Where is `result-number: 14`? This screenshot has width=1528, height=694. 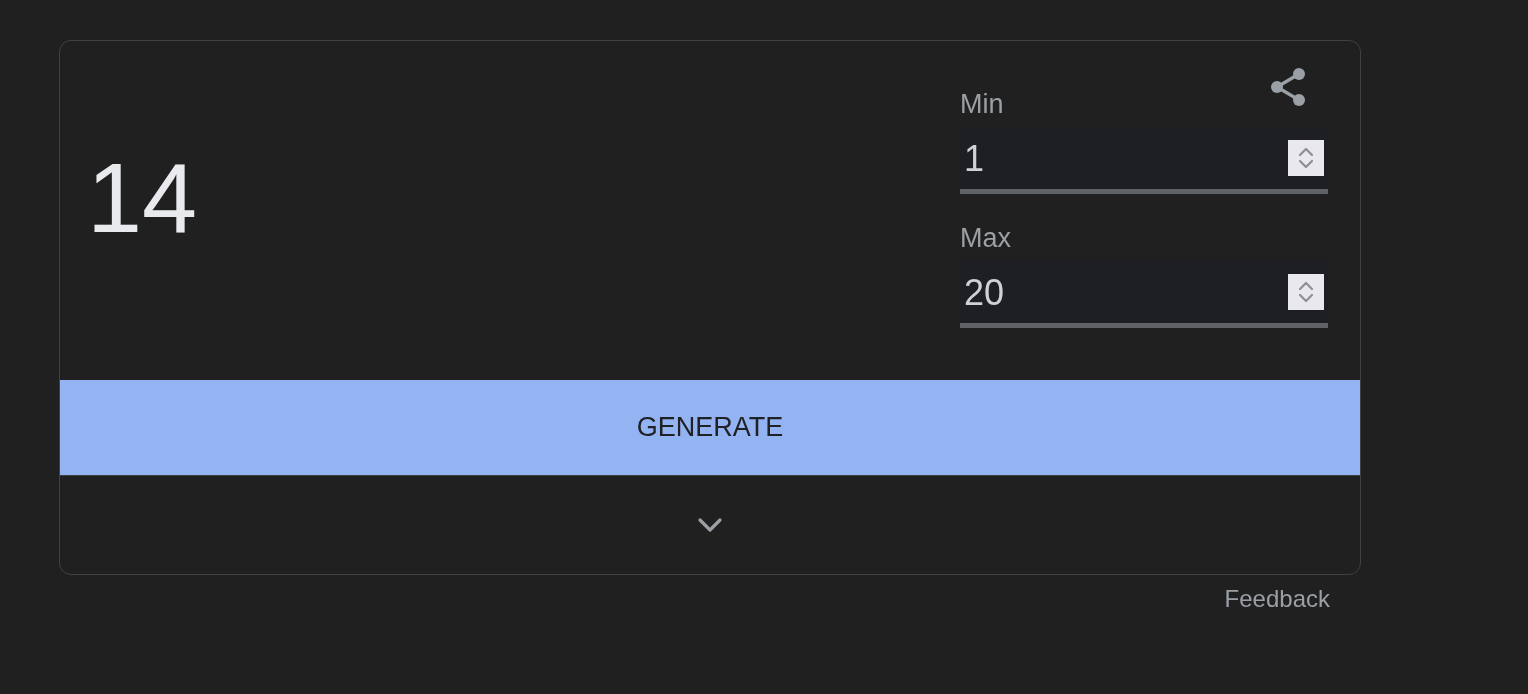 result-number: 14 is located at coordinates (142, 197).